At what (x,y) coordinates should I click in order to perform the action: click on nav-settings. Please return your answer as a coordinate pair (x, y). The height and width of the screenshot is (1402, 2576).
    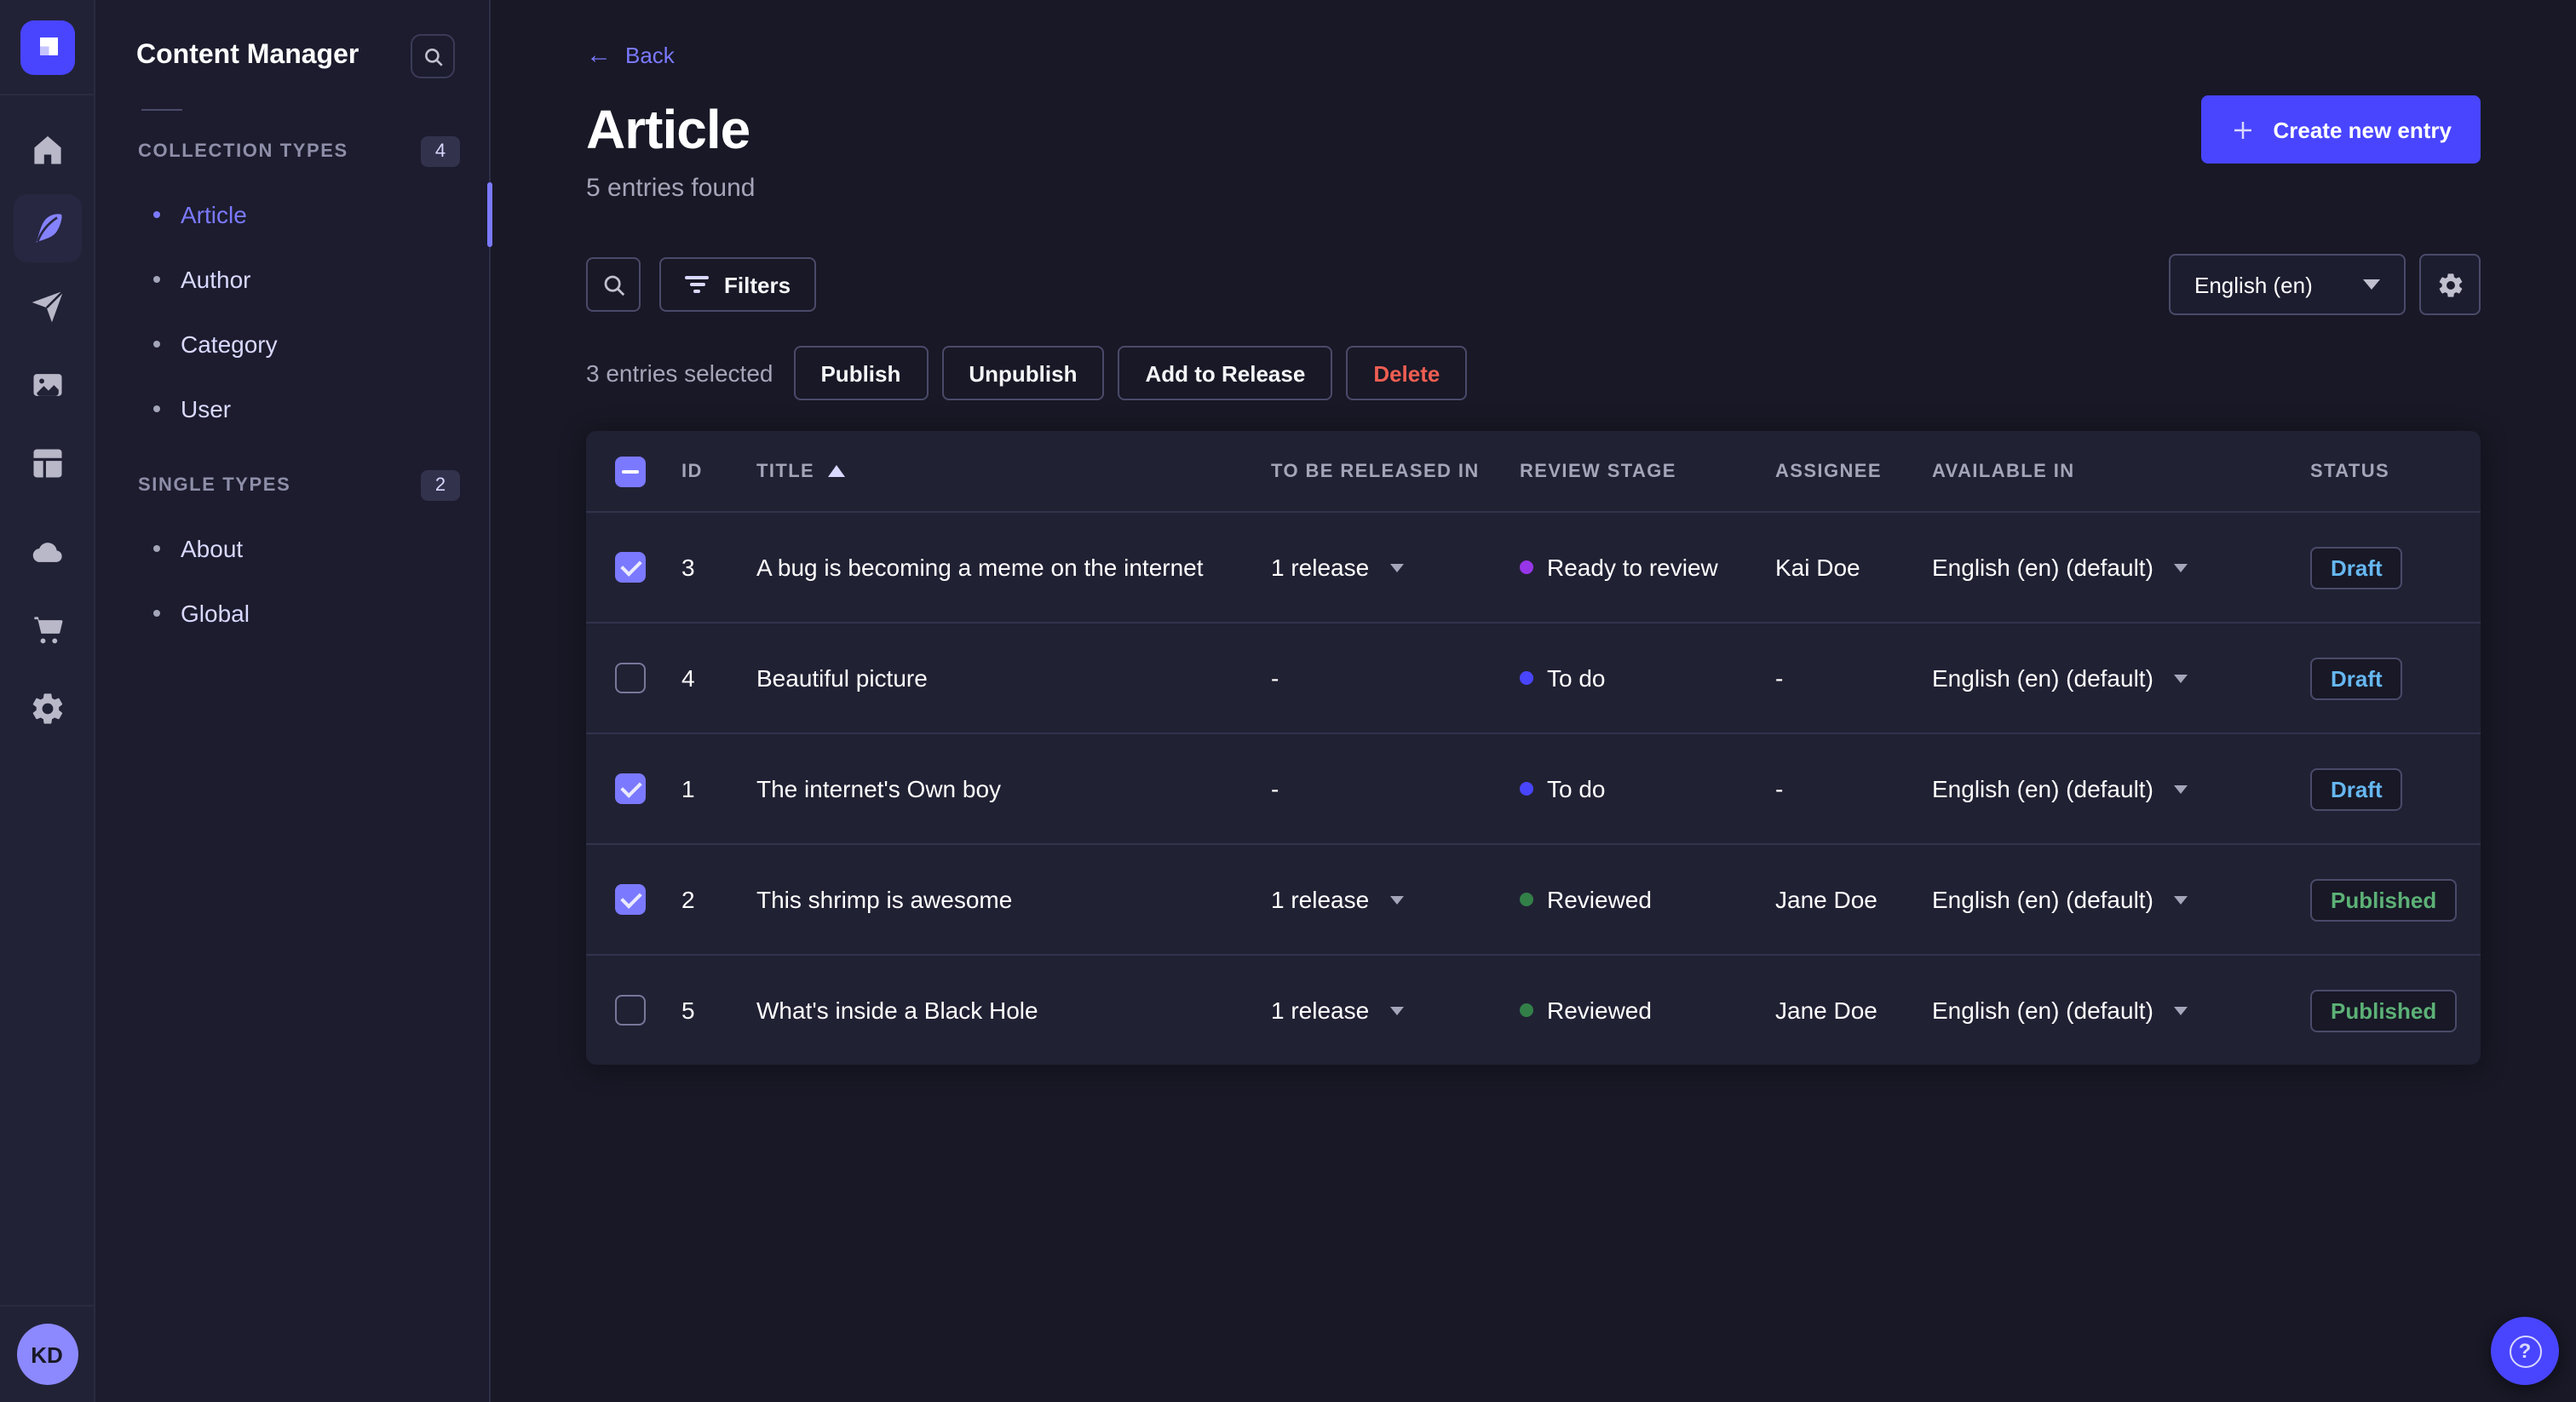
    Looking at the image, I should click on (47, 709).